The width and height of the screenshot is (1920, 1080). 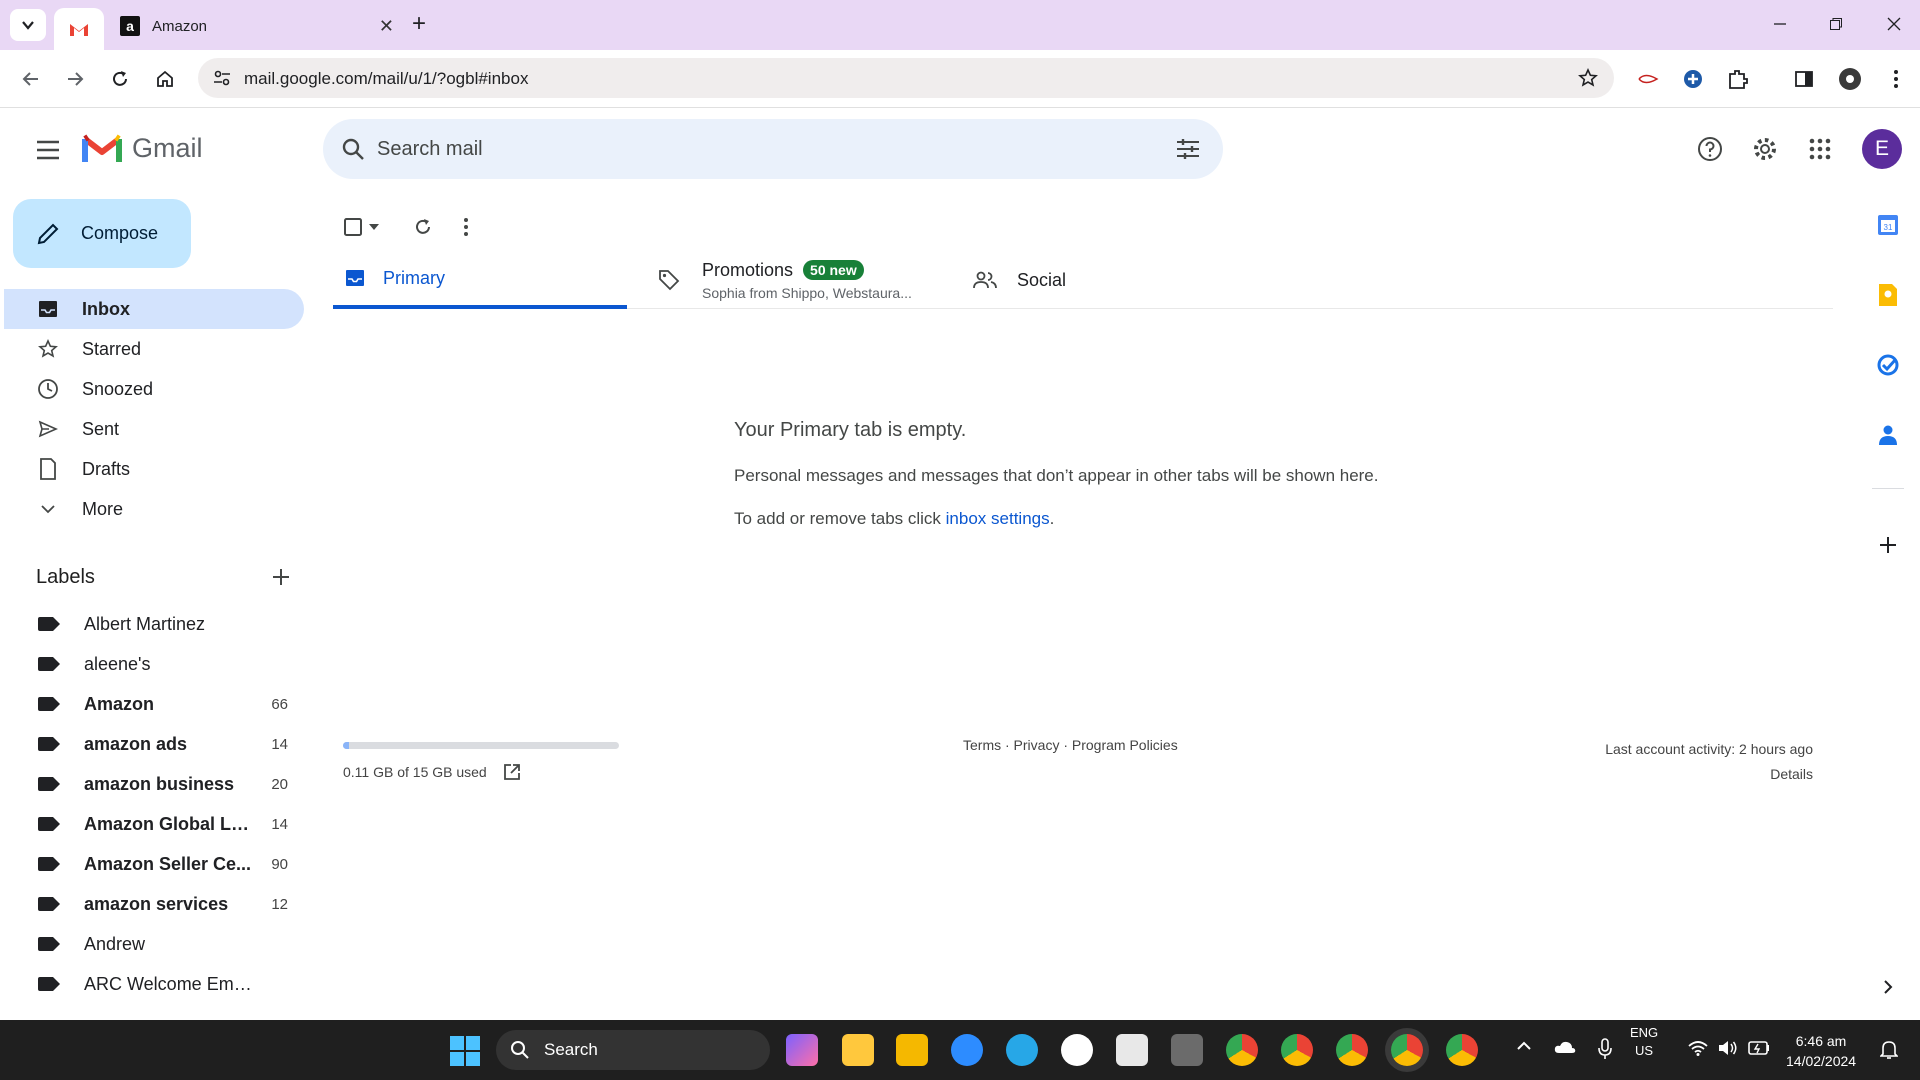 What do you see at coordinates (1759, 1048) in the screenshot?
I see `battery-icon` at bounding box center [1759, 1048].